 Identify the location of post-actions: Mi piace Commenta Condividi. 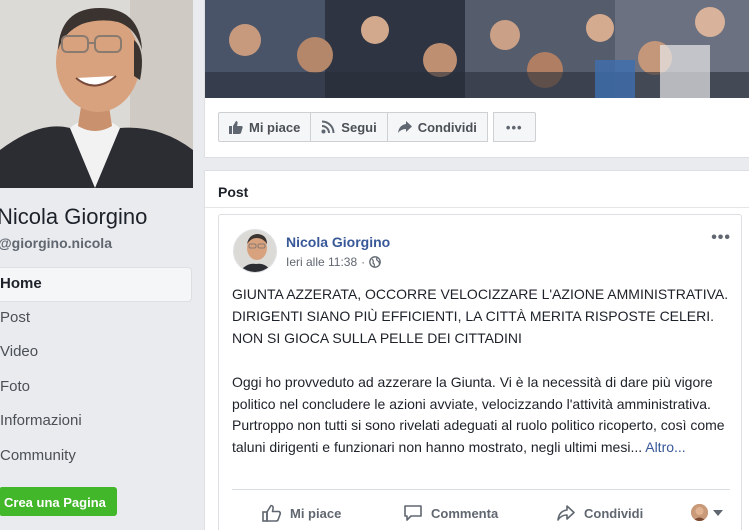
(481, 513).